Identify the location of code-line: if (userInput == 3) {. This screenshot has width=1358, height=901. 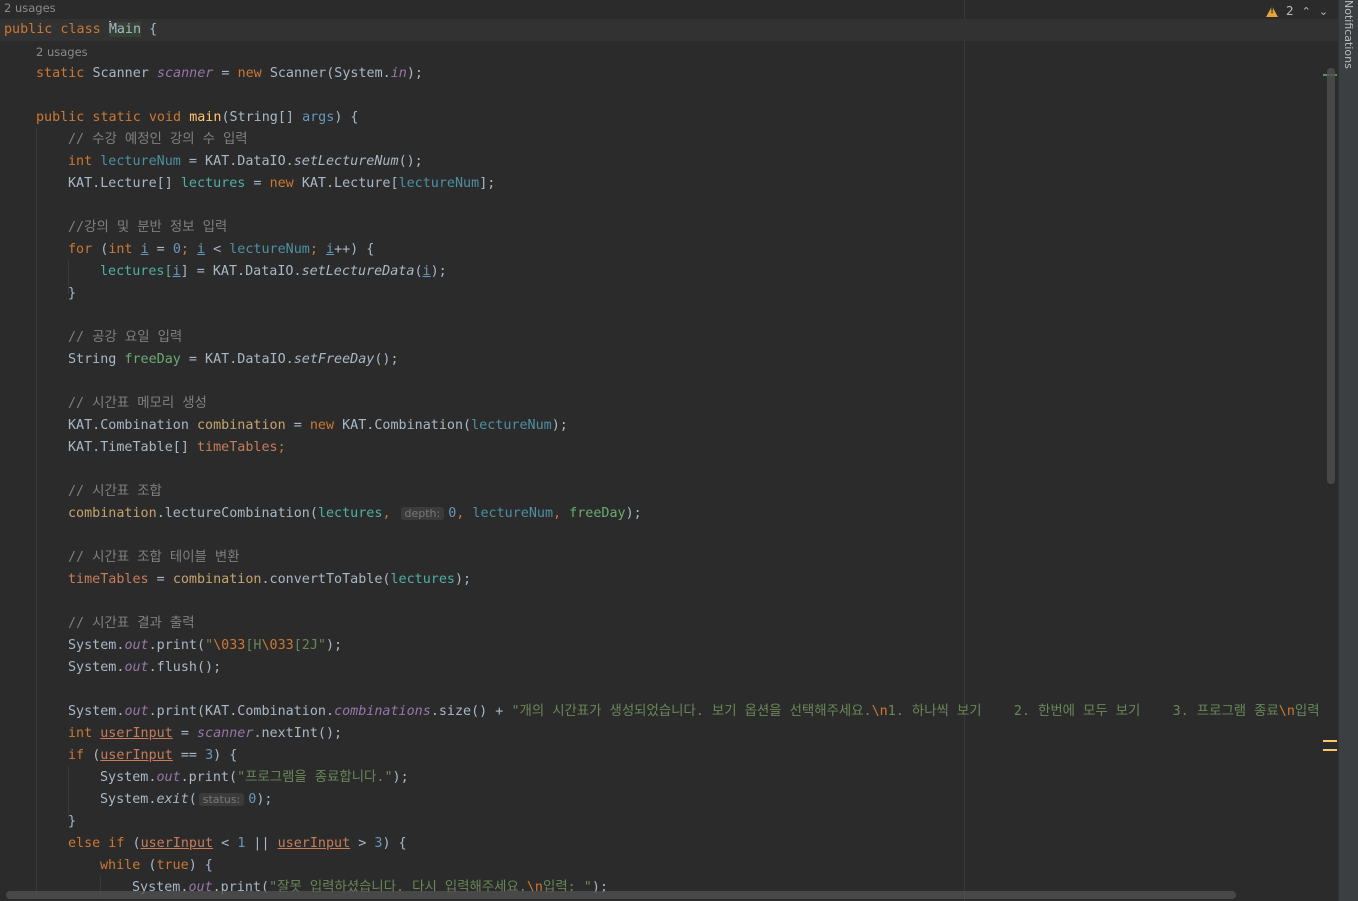
(152, 756).